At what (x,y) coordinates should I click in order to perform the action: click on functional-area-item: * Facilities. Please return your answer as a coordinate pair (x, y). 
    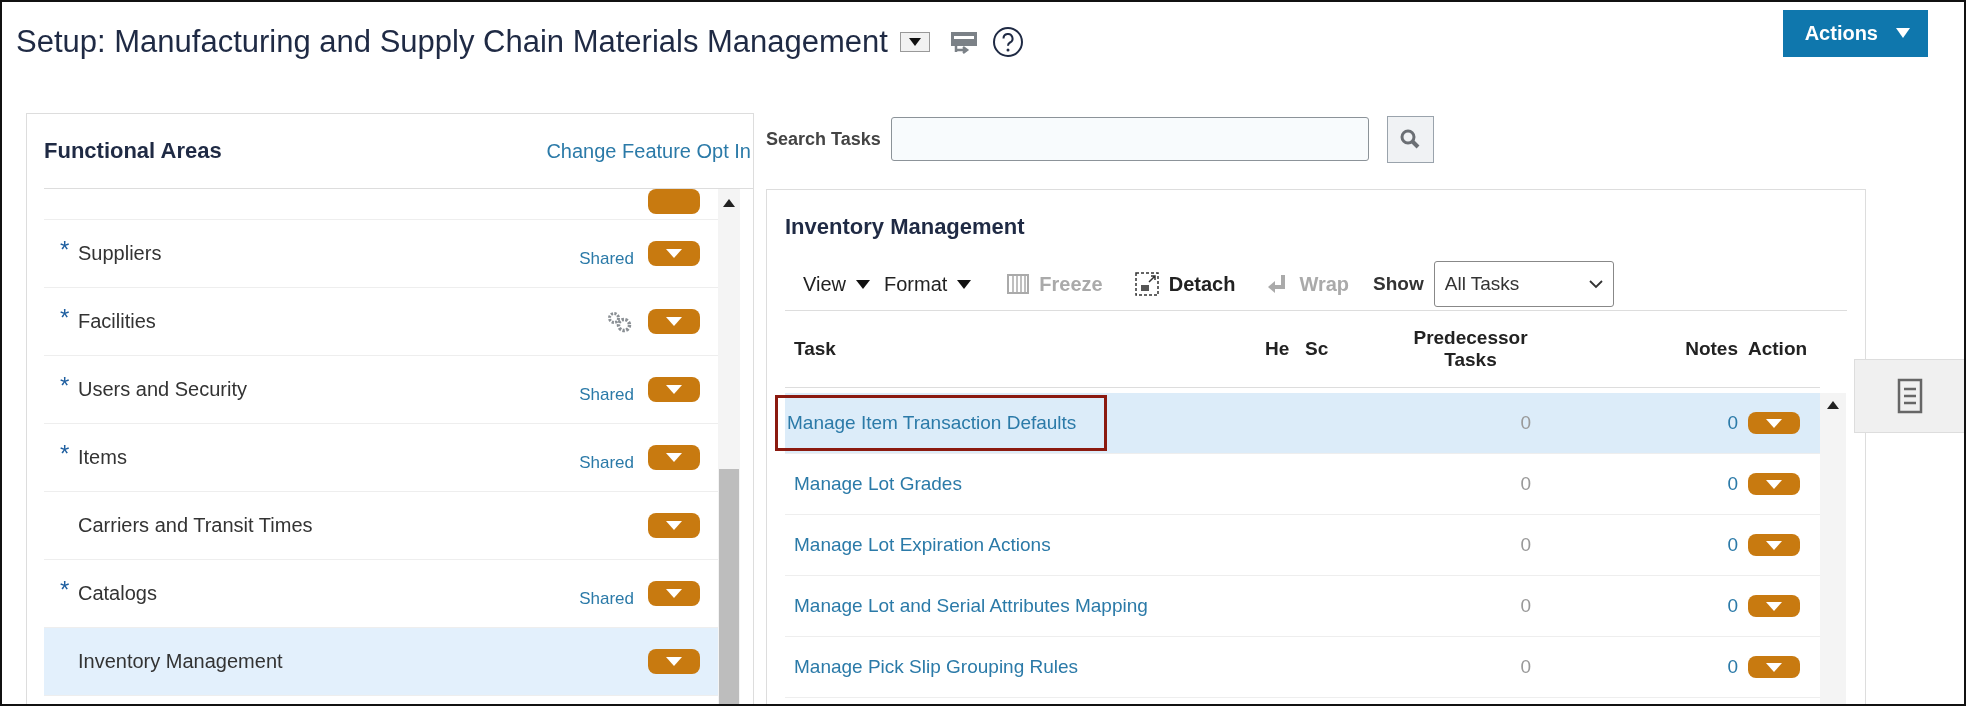
    Looking at the image, I should click on (381, 322).